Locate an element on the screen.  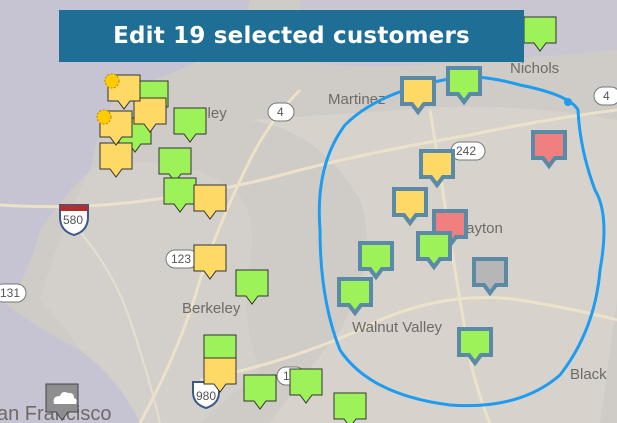
customer-pin is located at coordinates (350, 407).